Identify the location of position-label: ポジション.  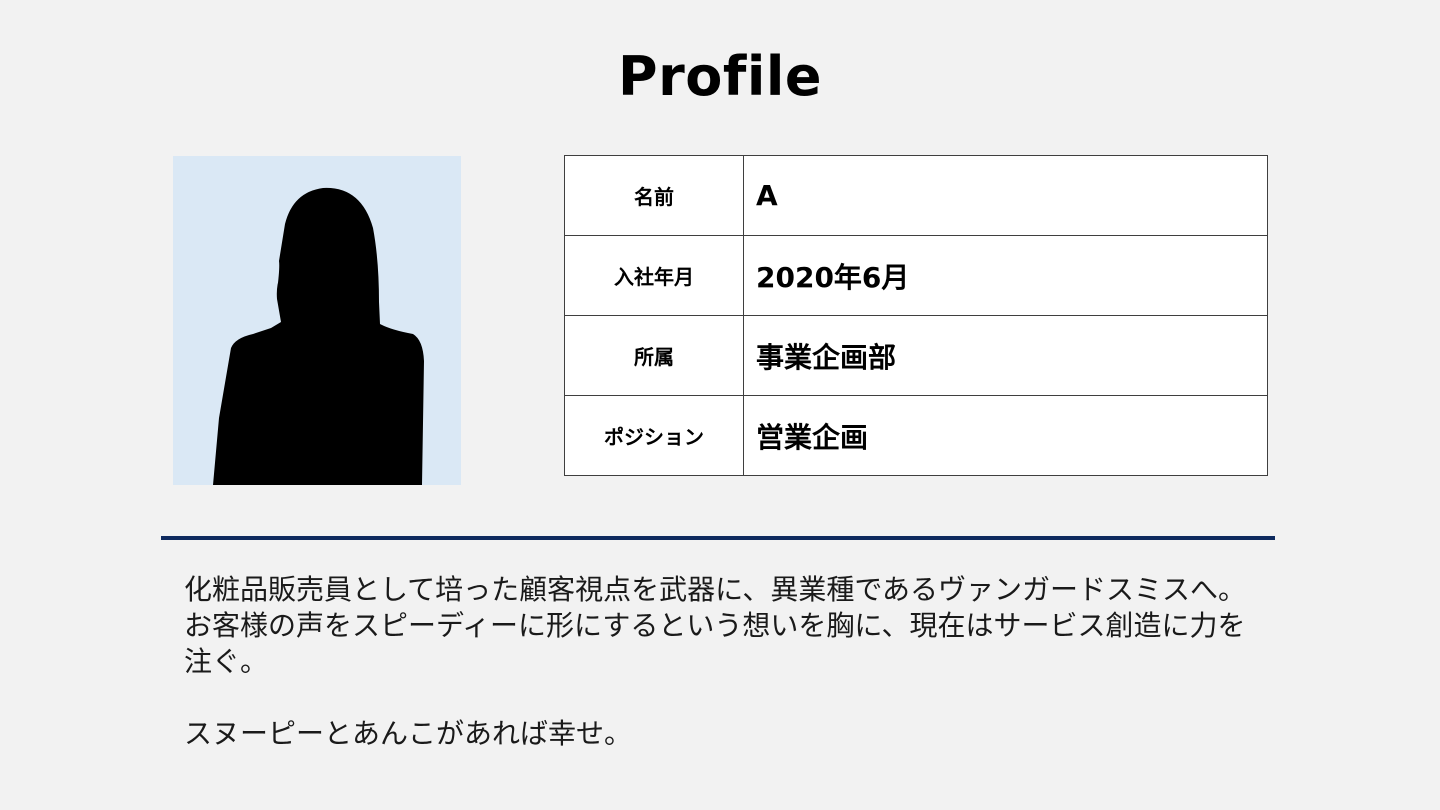
(654, 435).